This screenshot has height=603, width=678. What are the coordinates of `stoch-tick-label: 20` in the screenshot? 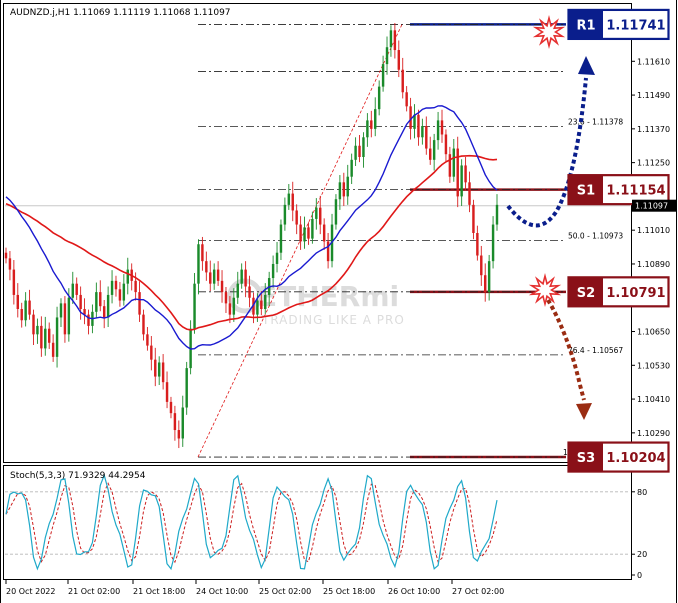 It's located at (642, 554).